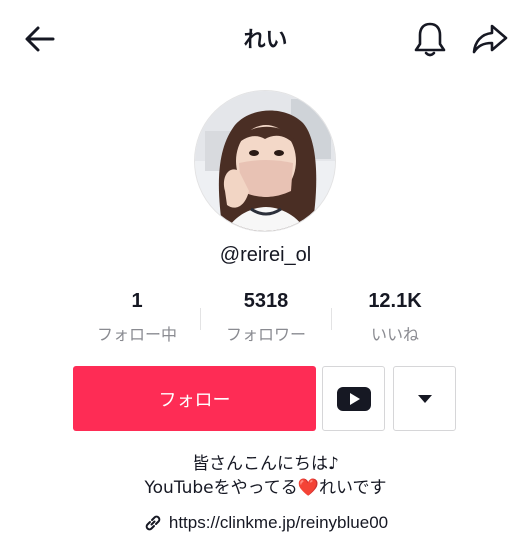  What do you see at coordinates (265, 255) in the screenshot?
I see `username: @reirei_ol` at bounding box center [265, 255].